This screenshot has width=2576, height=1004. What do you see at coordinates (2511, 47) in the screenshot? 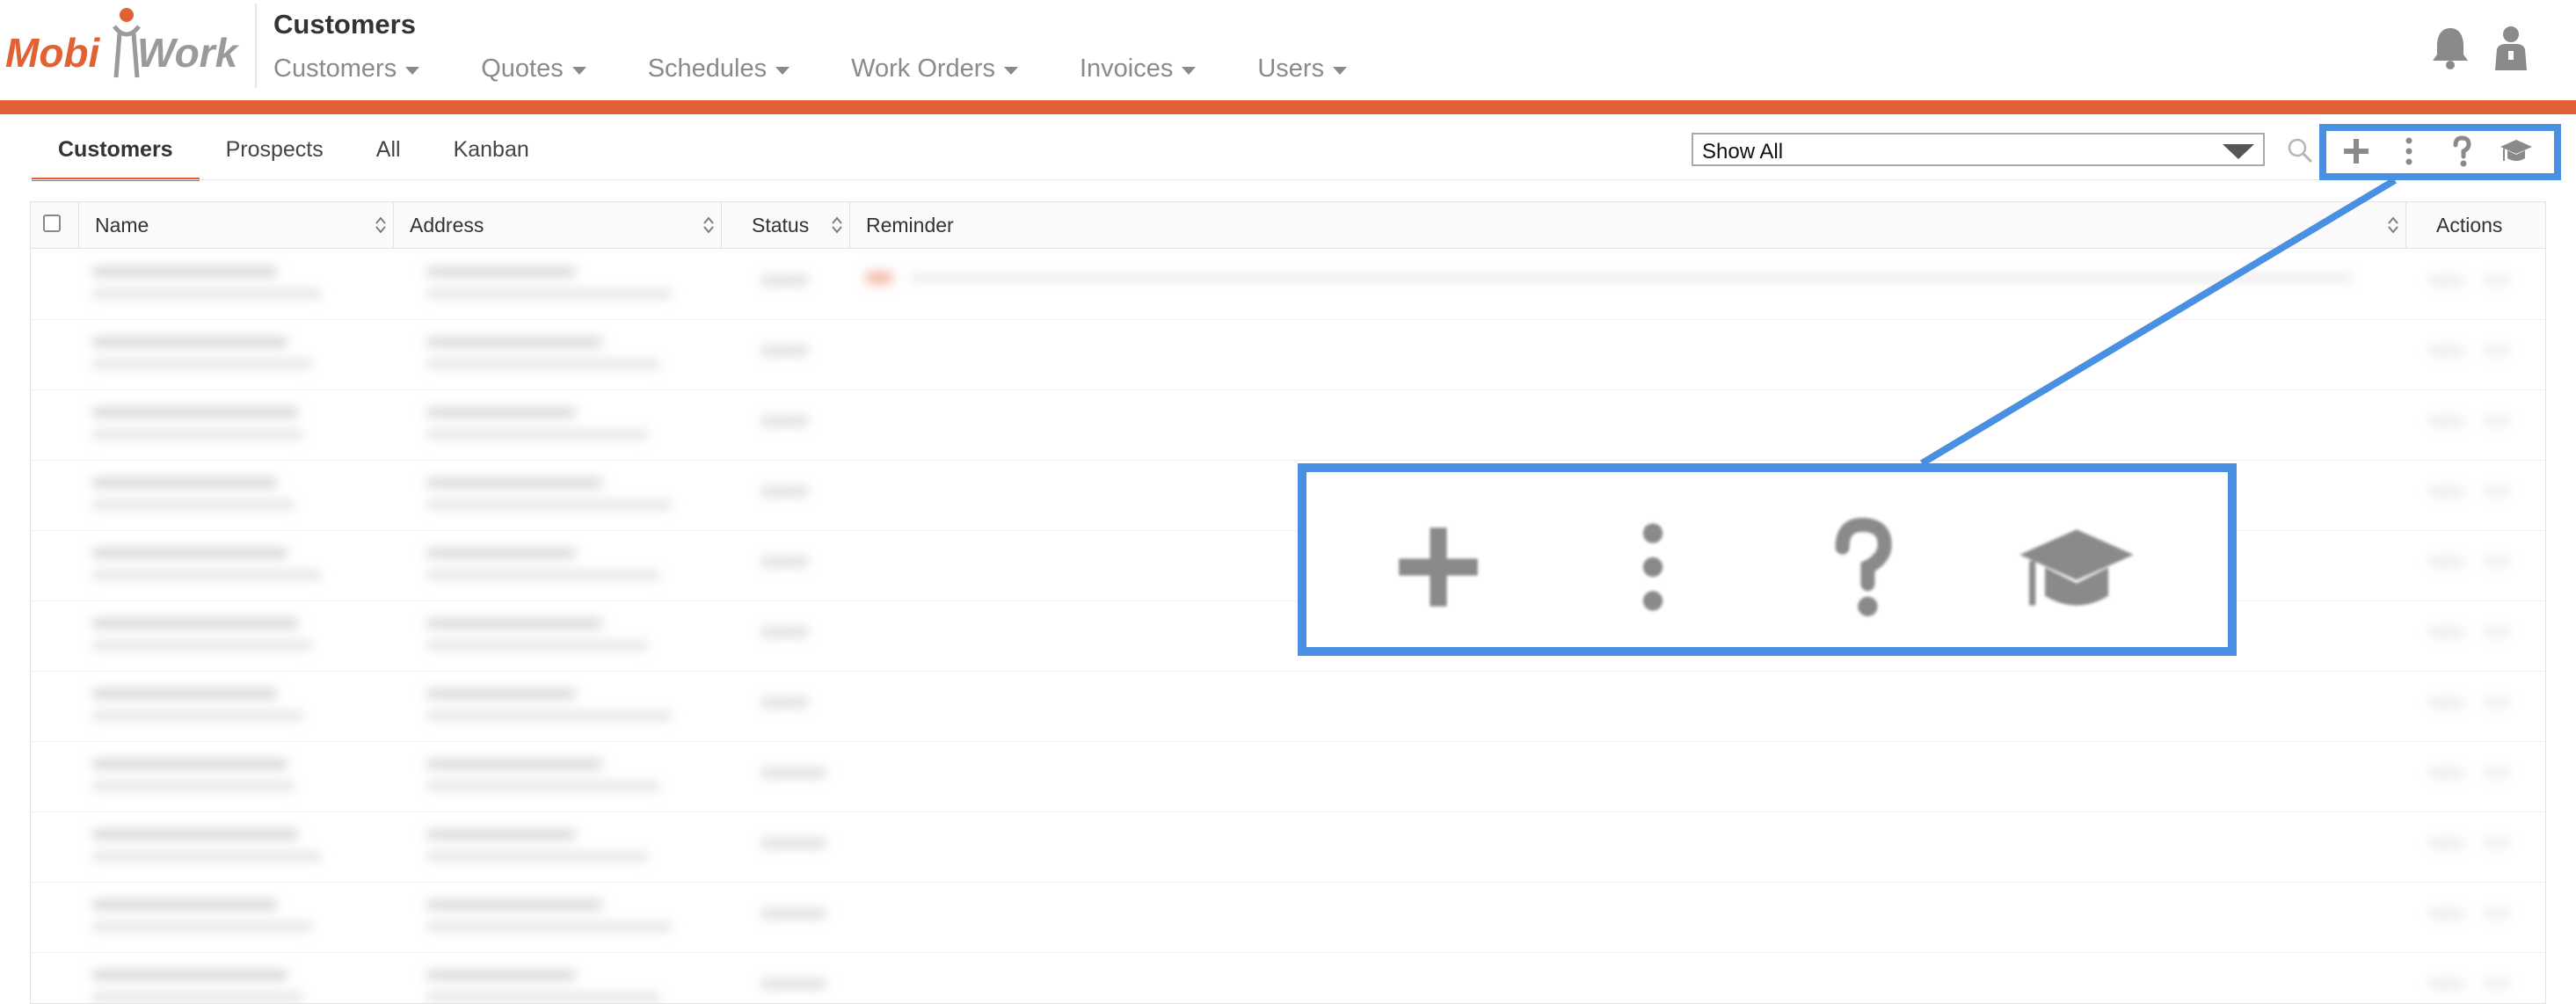
I see `user-icon` at bounding box center [2511, 47].